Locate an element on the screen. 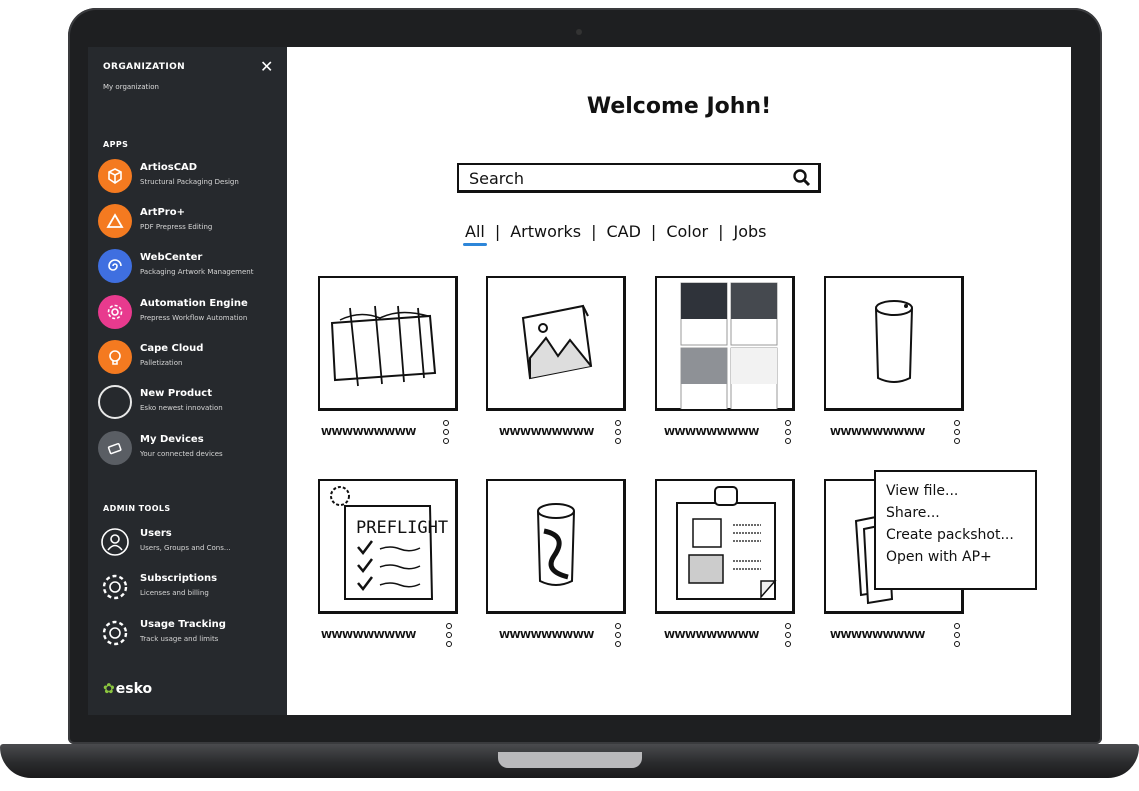  filter-tabs: All | Artworks | CAD | Color | Jobs is located at coordinates (614, 234).